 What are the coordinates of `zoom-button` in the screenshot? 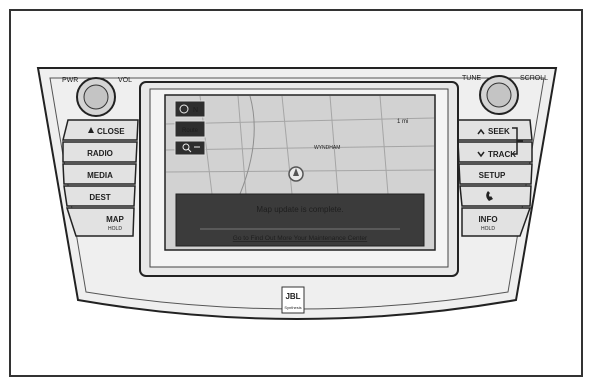 It's located at (190, 148).